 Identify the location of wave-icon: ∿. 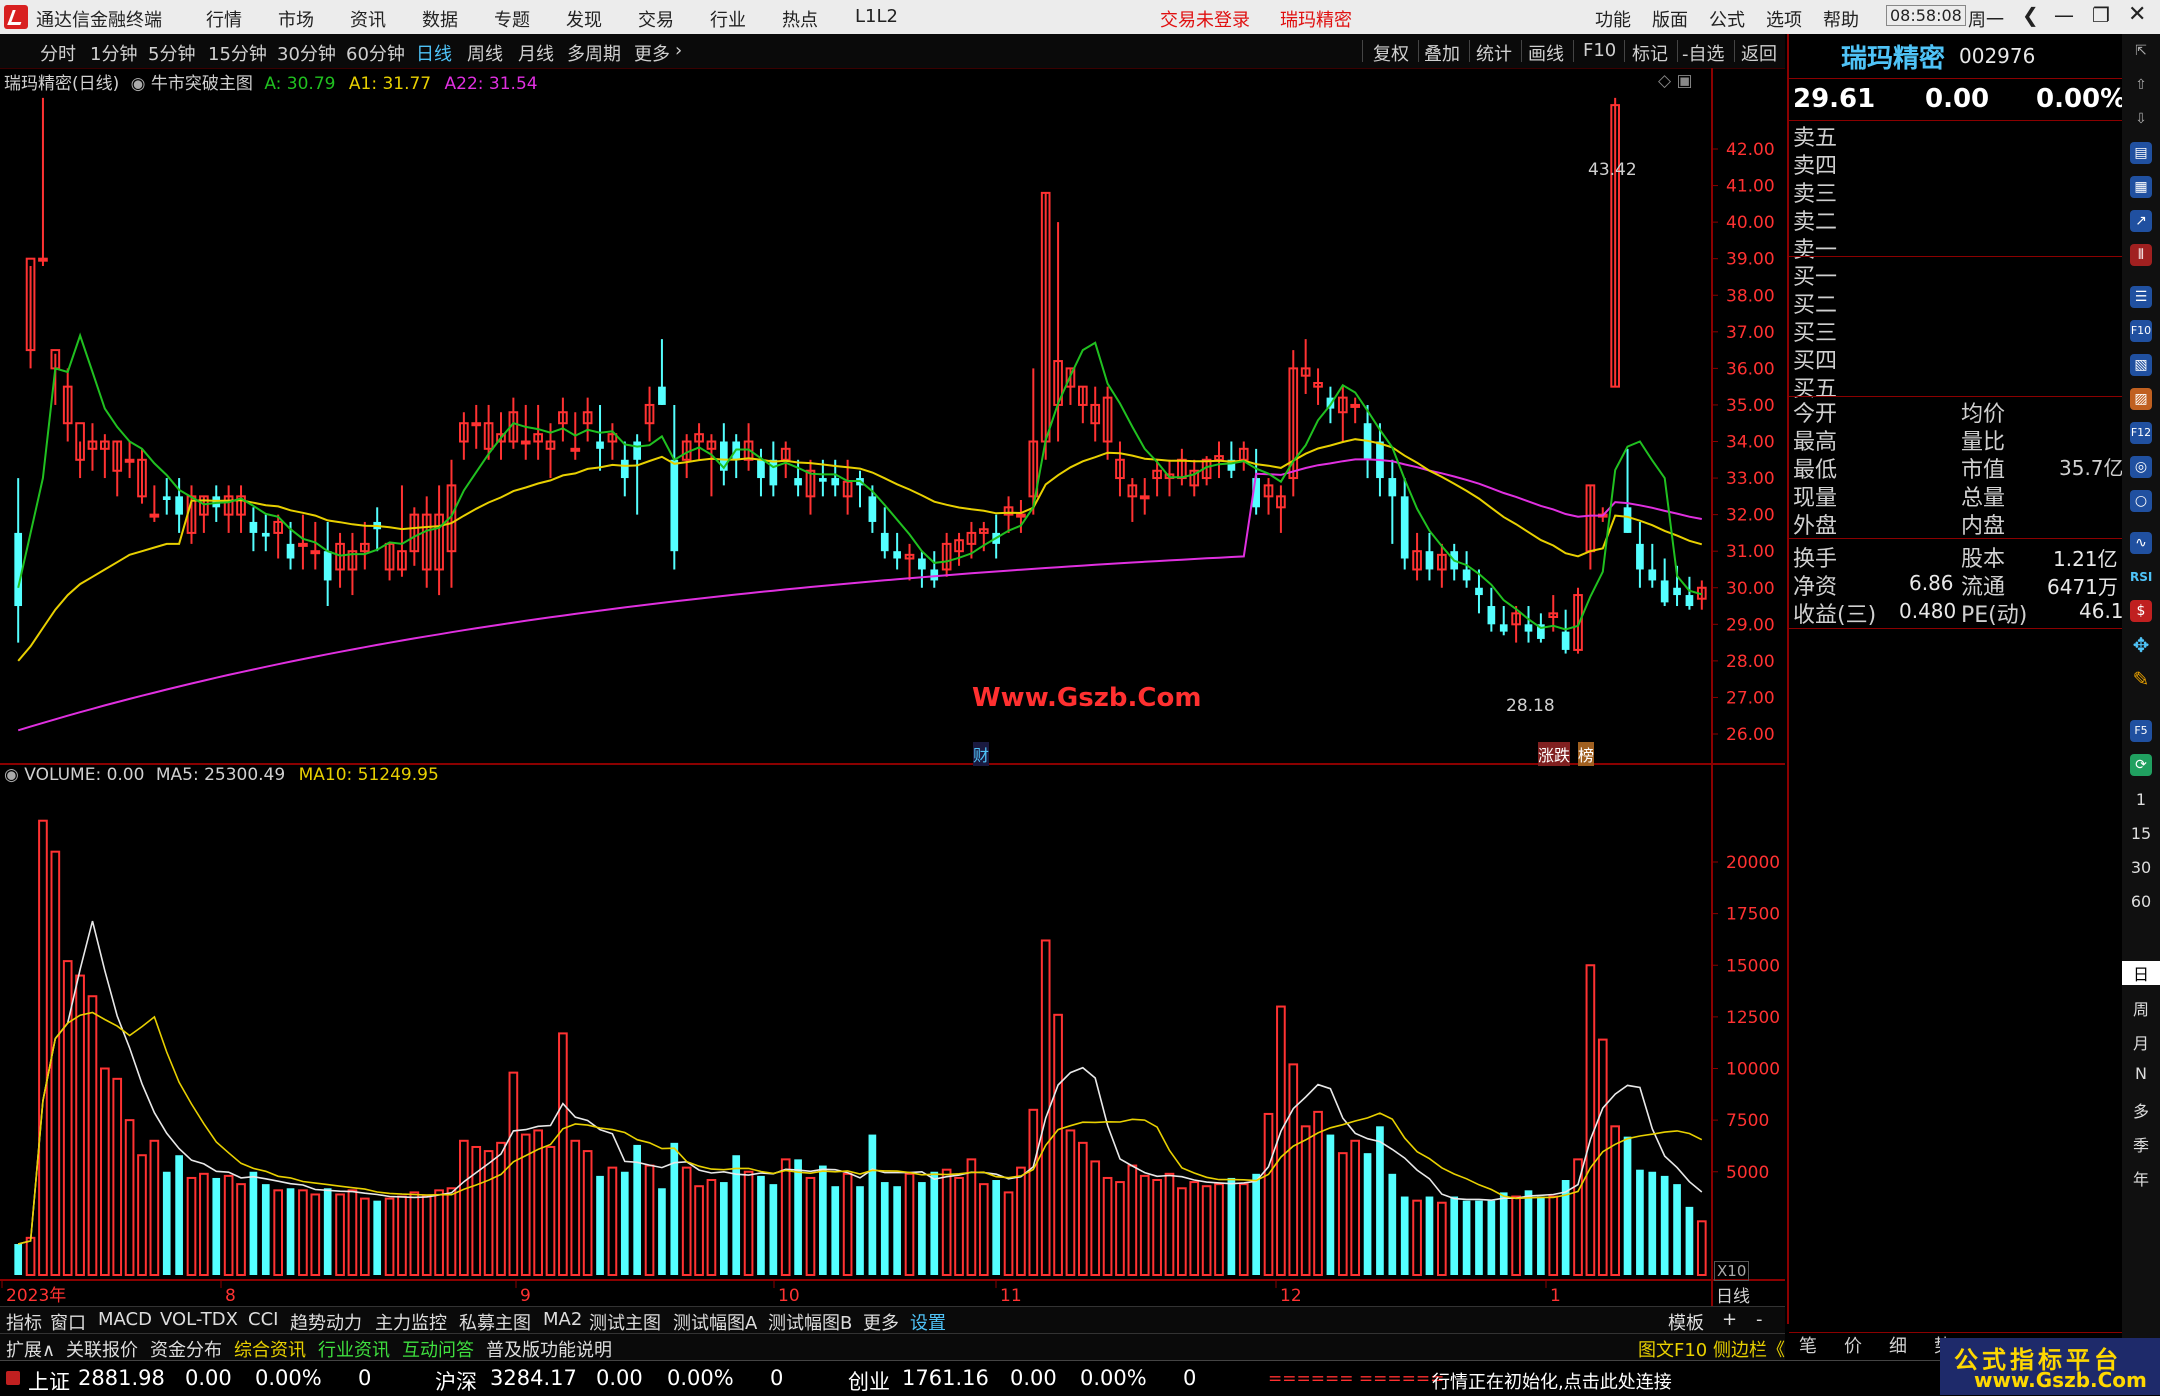
(2141, 543).